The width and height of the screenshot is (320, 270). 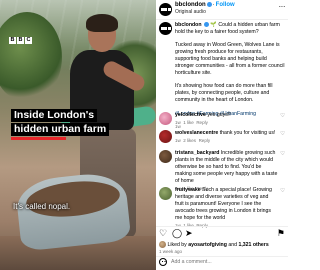 What do you see at coordinates (197, 153) in the screenshot?
I see `comment-username: tristans_backyard` at bounding box center [197, 153].